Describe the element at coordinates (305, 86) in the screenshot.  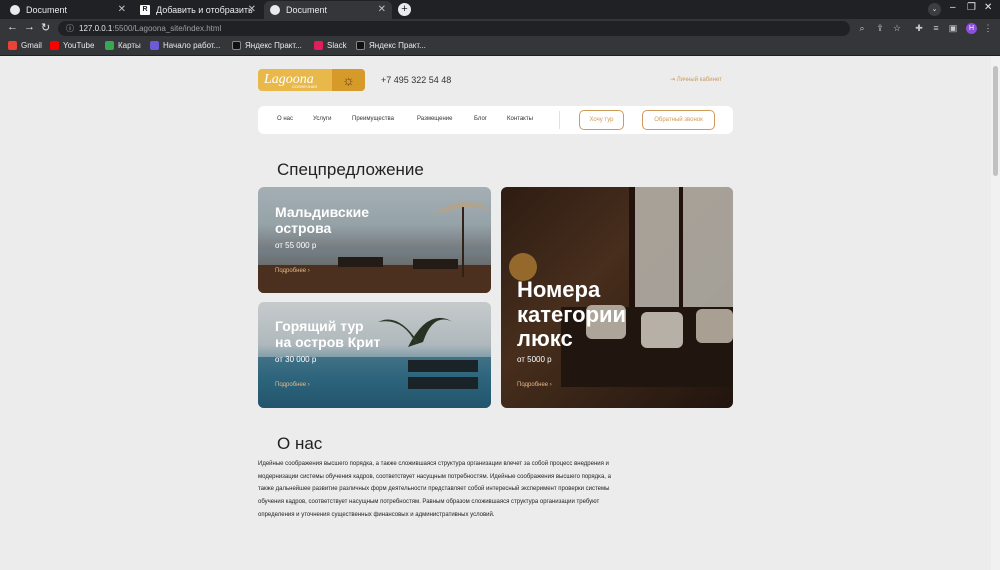
I see `logo-subtitle: СОЛНЕЧНАЯ` at that location.